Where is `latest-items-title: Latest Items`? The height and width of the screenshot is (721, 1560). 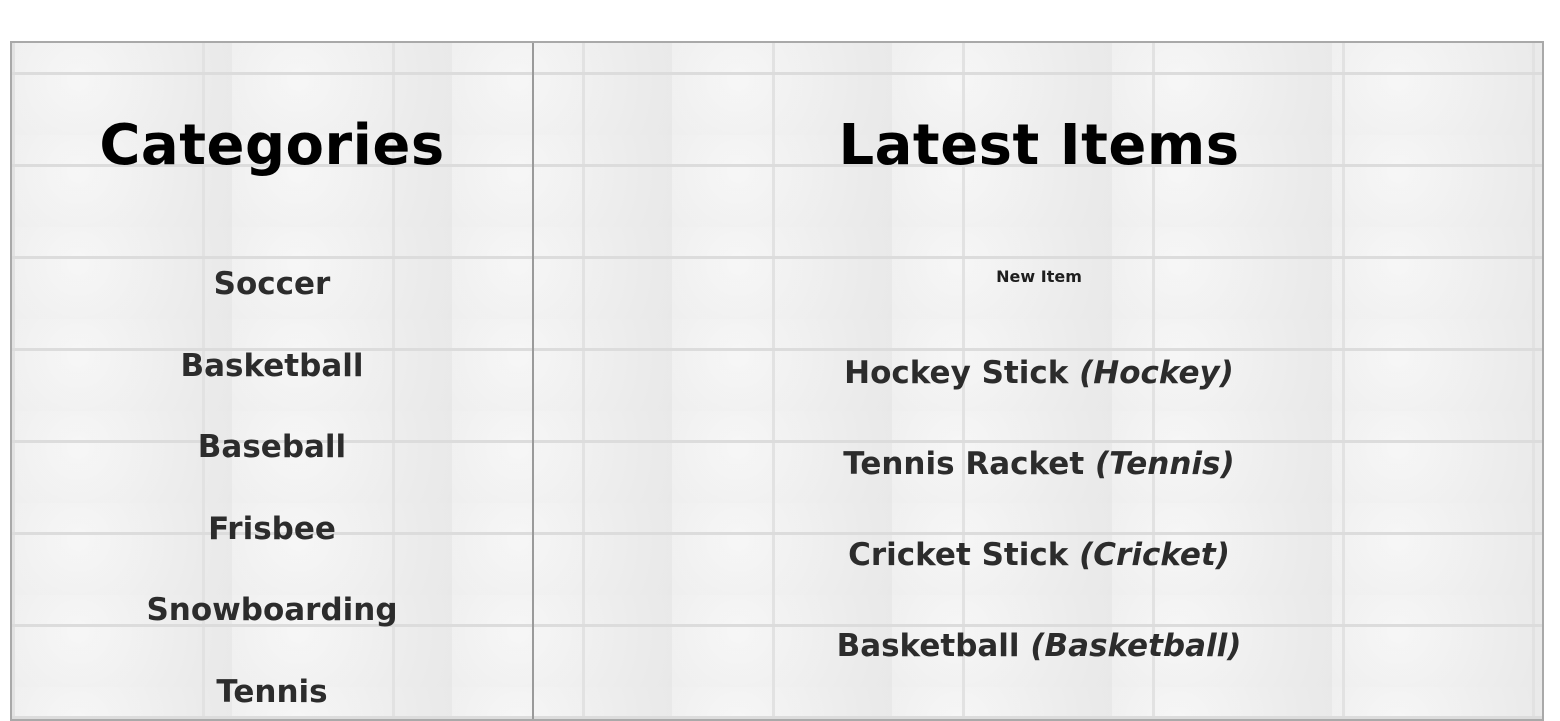 latest-items-title: Latest Items is located at coordinates (1039, 145).